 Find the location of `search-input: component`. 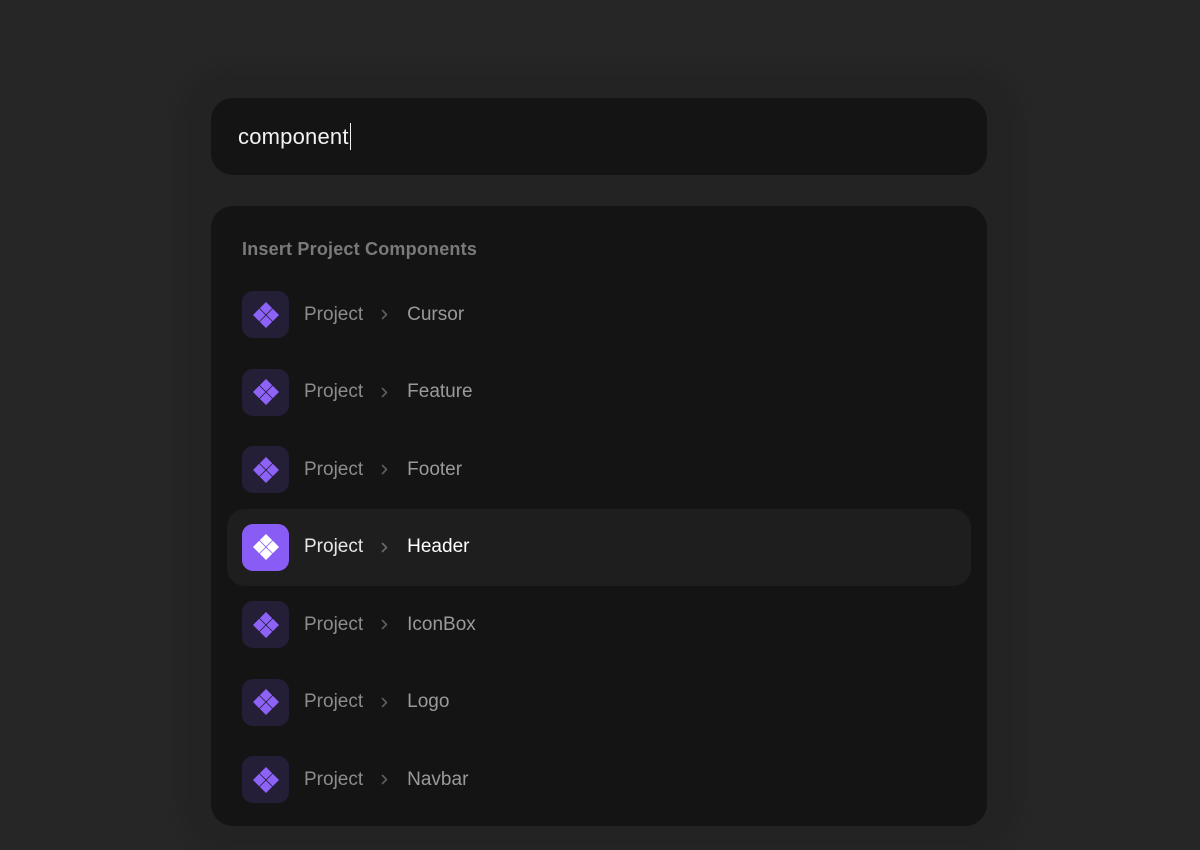

search-input: component is located at coordinates (293, 137).